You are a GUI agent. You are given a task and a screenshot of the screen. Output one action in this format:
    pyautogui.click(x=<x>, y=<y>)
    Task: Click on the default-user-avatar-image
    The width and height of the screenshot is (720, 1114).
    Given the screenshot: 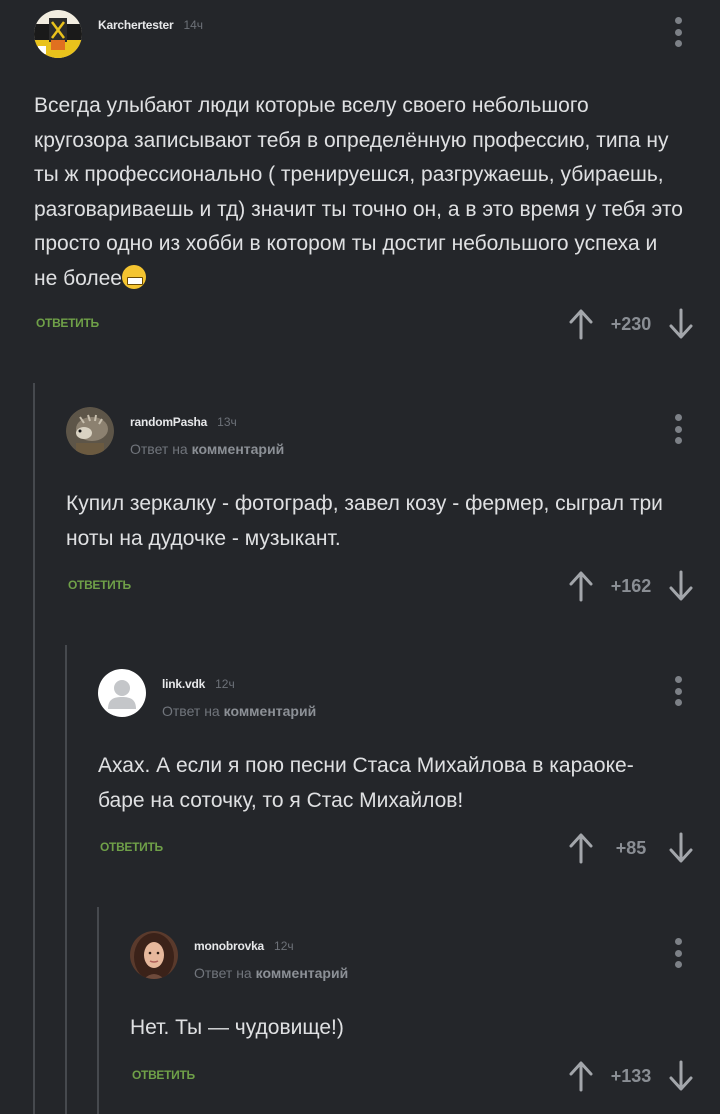 What is the action you would take?
    pyautogui.click(x=122, y=693)
    